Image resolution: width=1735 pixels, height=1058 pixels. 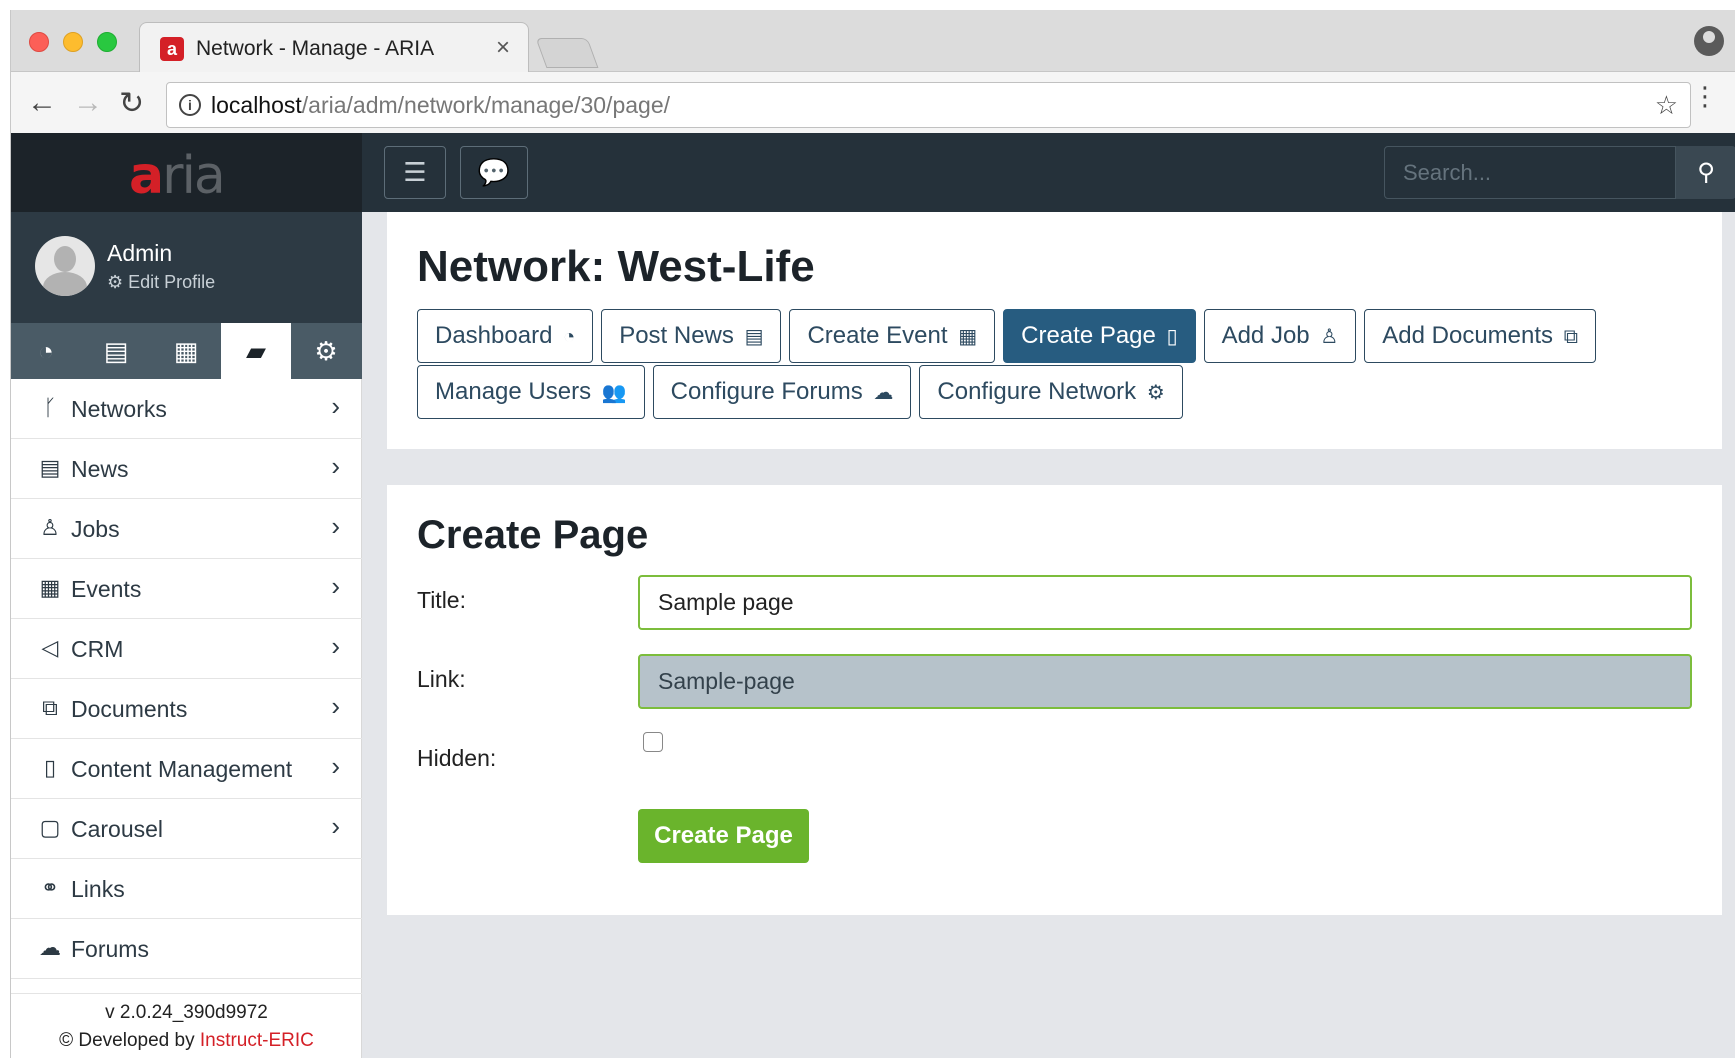 I want to click on button-label: Add Documents, so click(x=1468, y=335).